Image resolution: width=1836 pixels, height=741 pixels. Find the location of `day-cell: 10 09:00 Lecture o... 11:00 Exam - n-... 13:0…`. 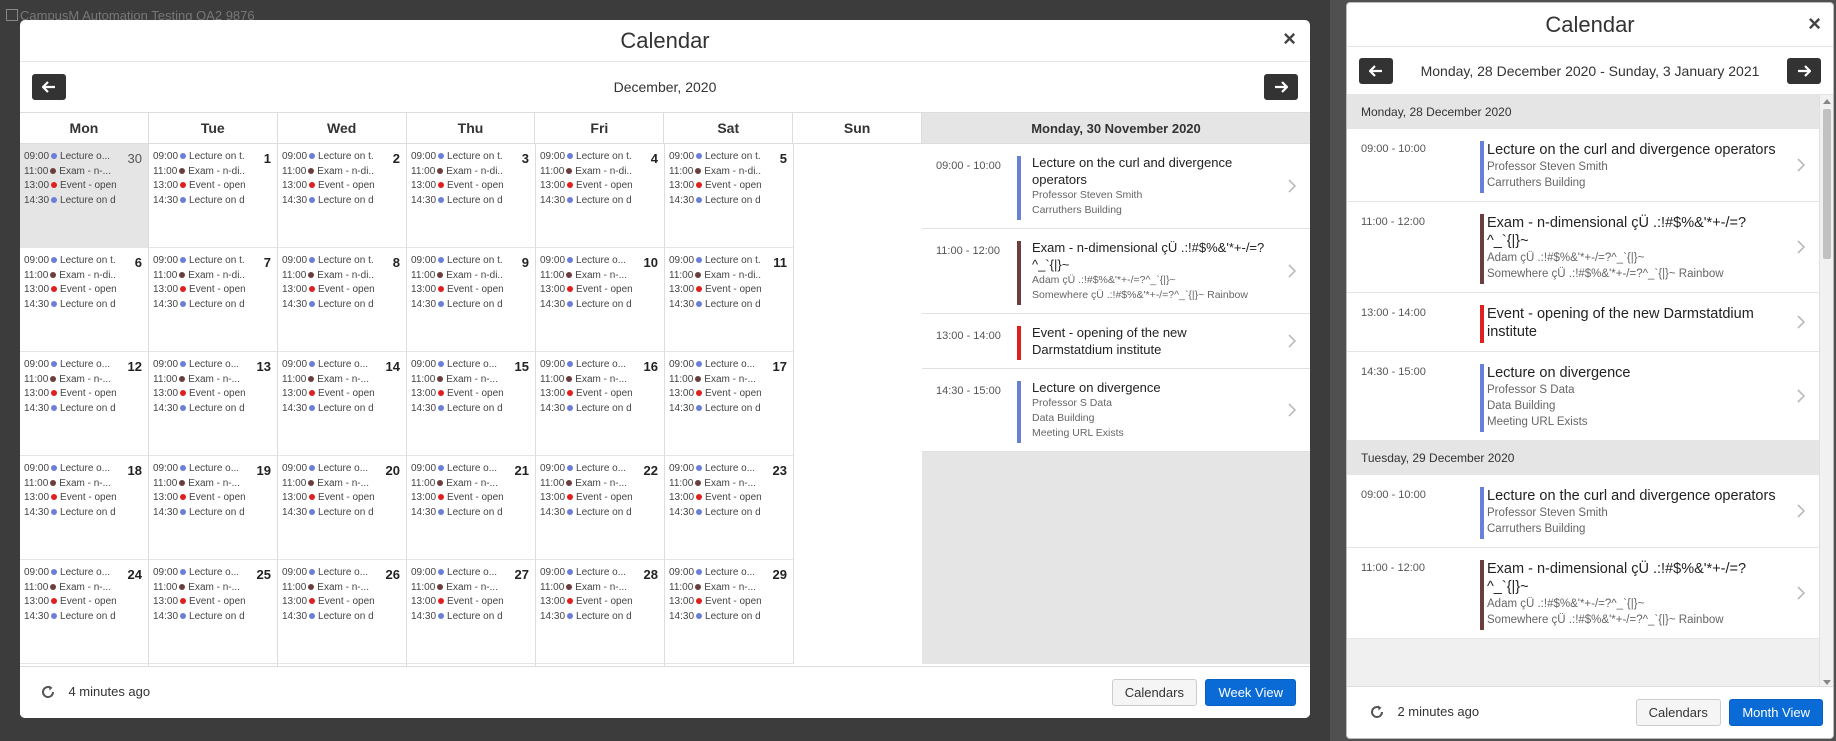

day-cell: 10 09:00 Lecture o... 11:00 Exam - n-... 13:0… is located at coordinates (600, 300).